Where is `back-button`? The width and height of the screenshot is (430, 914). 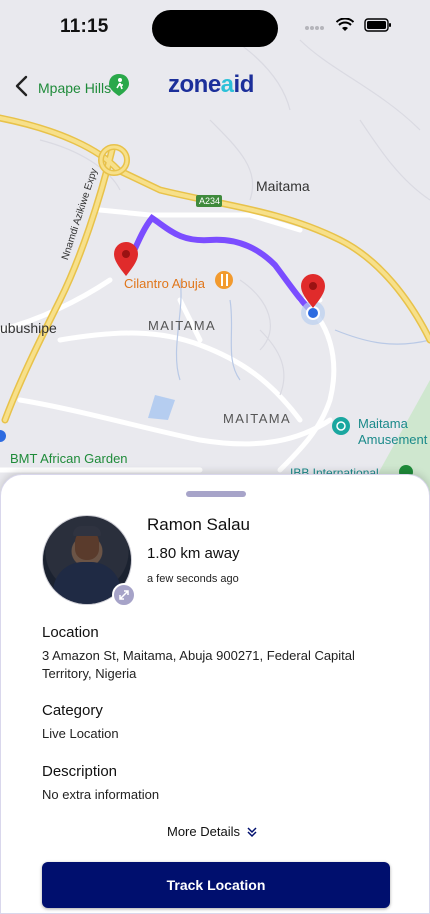
back-button is located at coordinates (23, 86).